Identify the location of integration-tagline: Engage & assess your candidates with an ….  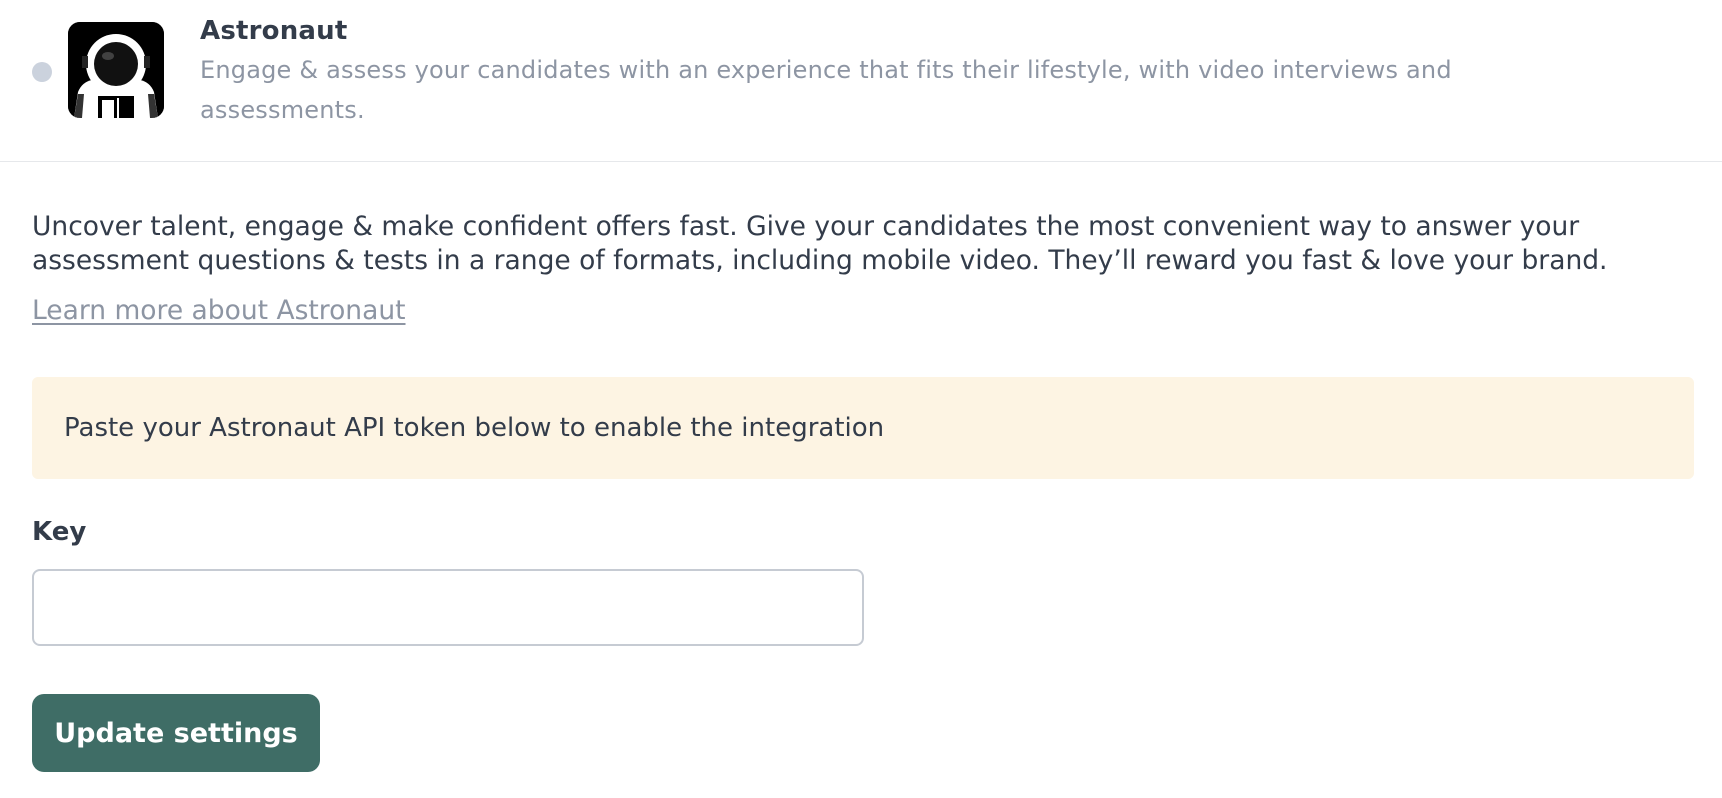
(826, 90).